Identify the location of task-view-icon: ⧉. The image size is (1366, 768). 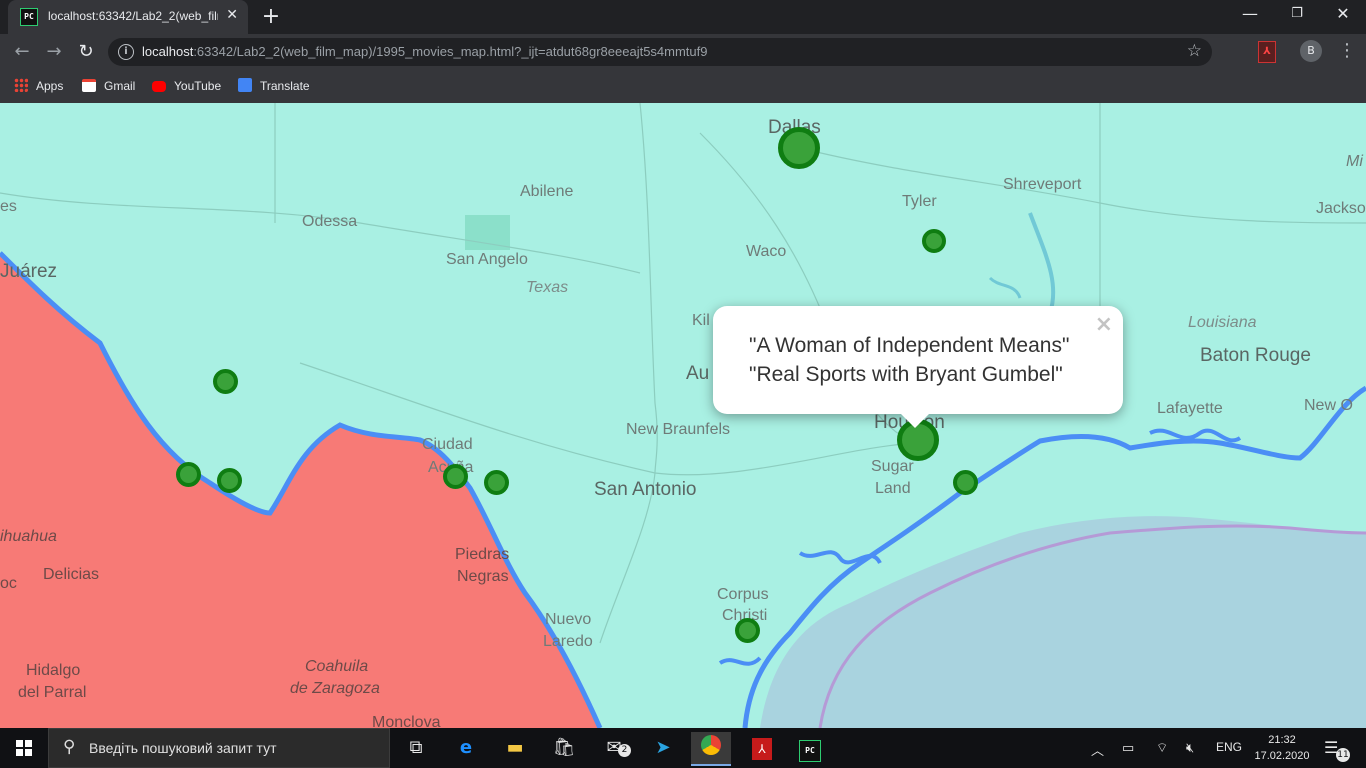
(416, 748).